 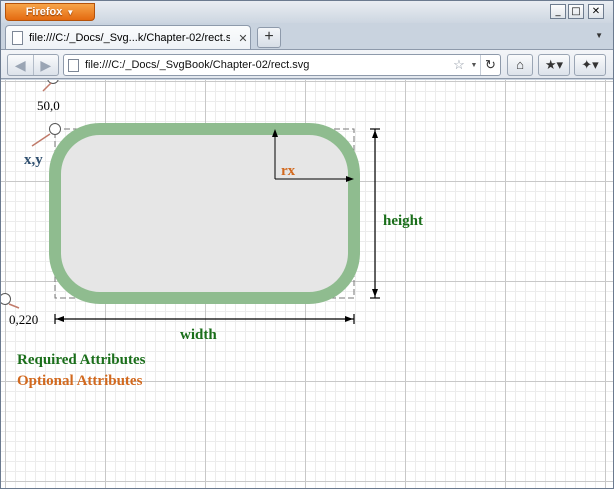 What do you see at coordinates (198, 335) in the screenshot?
I see `width-label: width` at bounding box center [198, 335].